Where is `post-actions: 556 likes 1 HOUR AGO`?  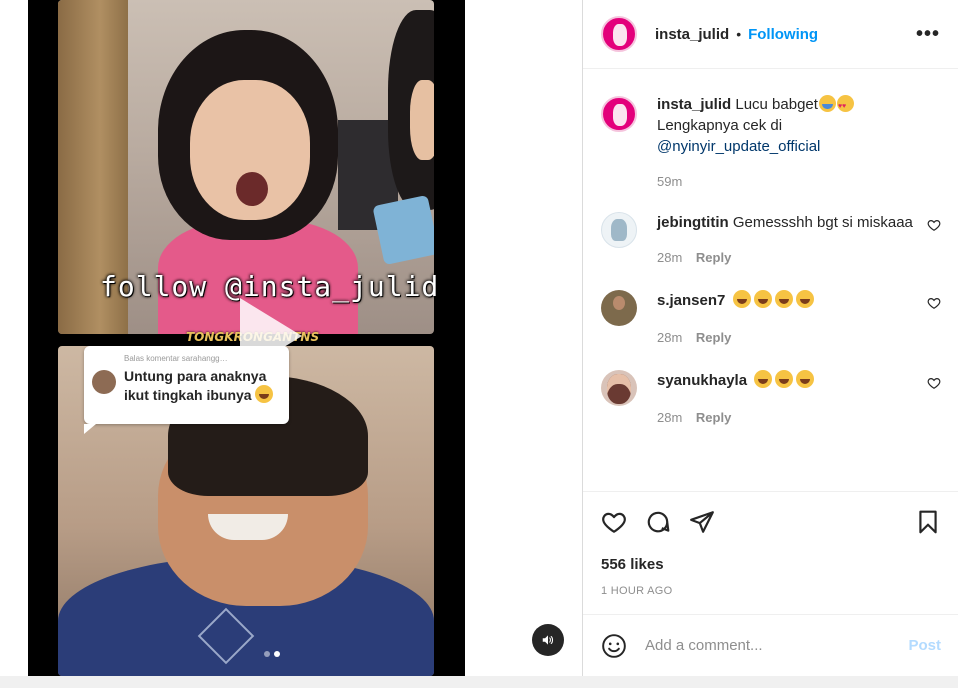
post-actions: 556 likes 1 HOUR AGO is located at coordinates (770, 544).